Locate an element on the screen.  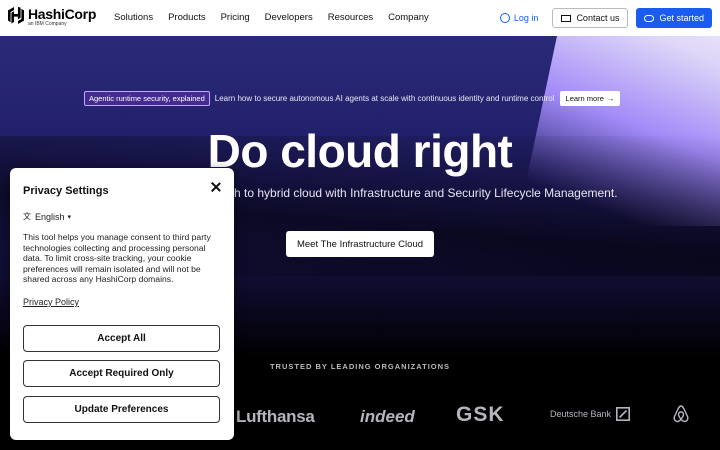
indeed-logo: indeed is located at coordinates (387, 416).